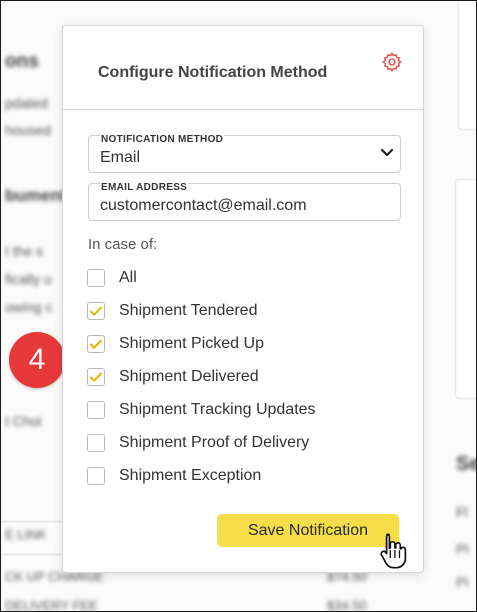  Describe the element at coordinates (112, 278) in the screenshot. I see `option-all: All` at that location.